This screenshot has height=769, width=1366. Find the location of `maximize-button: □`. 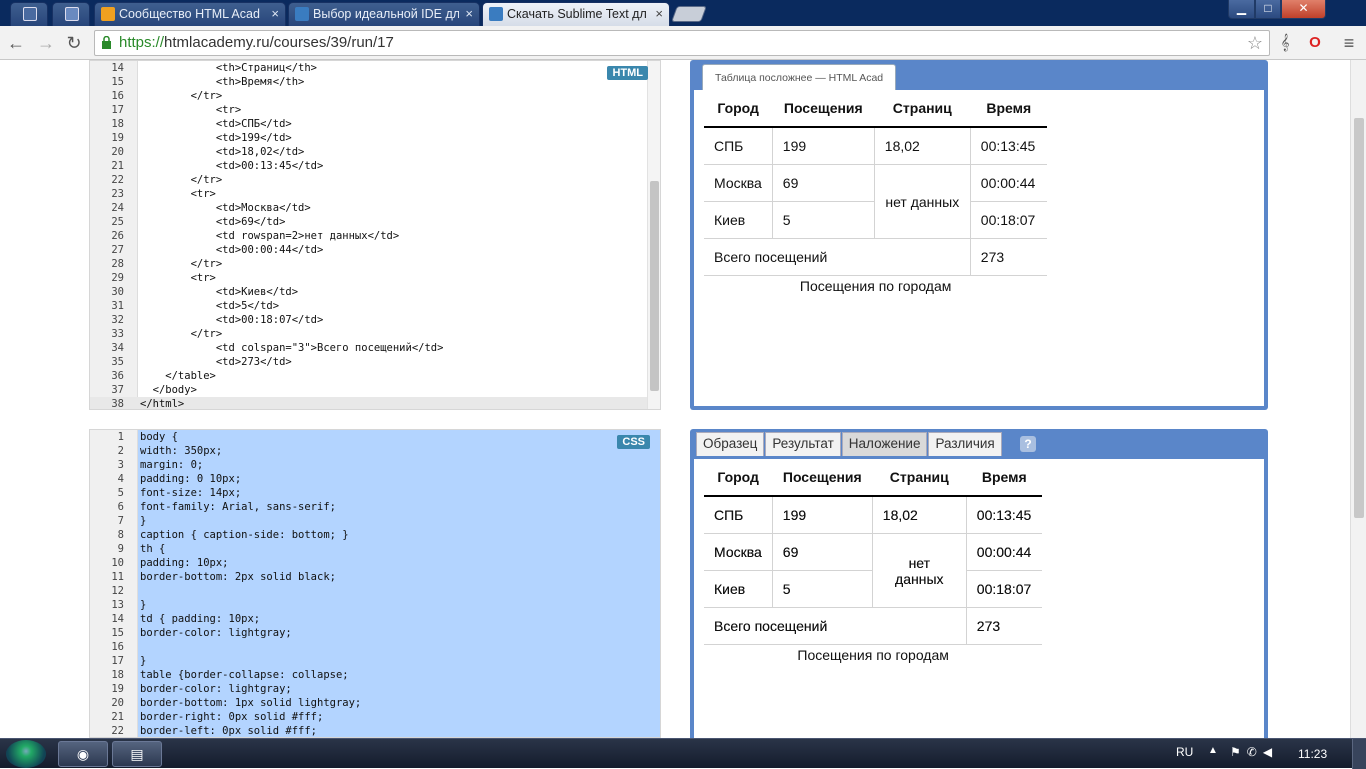

maximize-button: □ is located at coordinates (1268, 9).